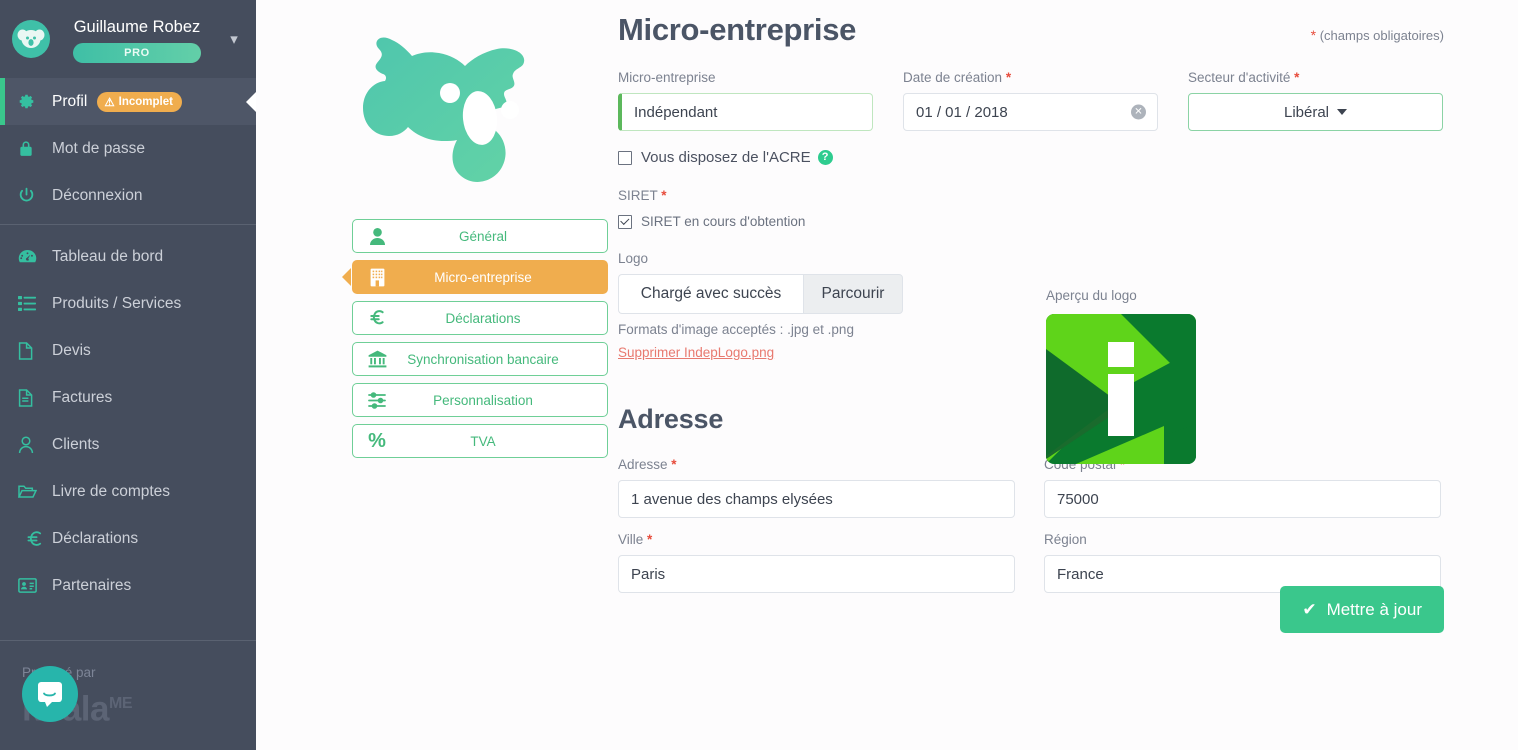 The image size is (1518, 750). I want to click on sidebar-divider, so click(128, 224).